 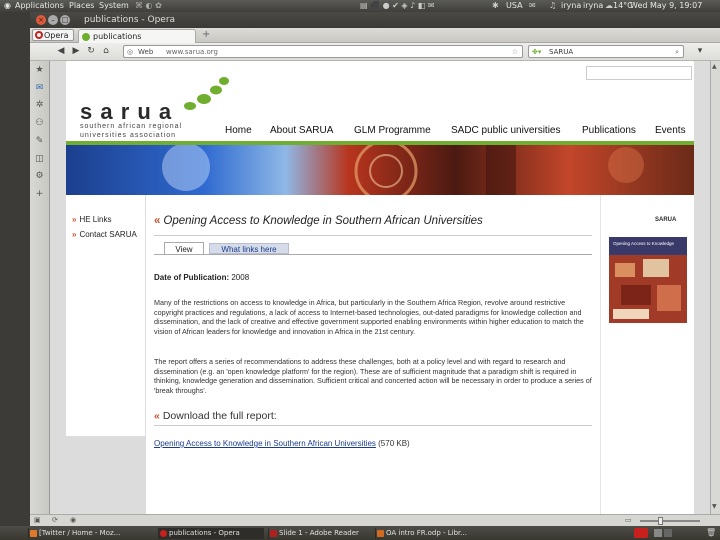 I want to click on date-label: Date of Publication:, so click(x=192, y=277).